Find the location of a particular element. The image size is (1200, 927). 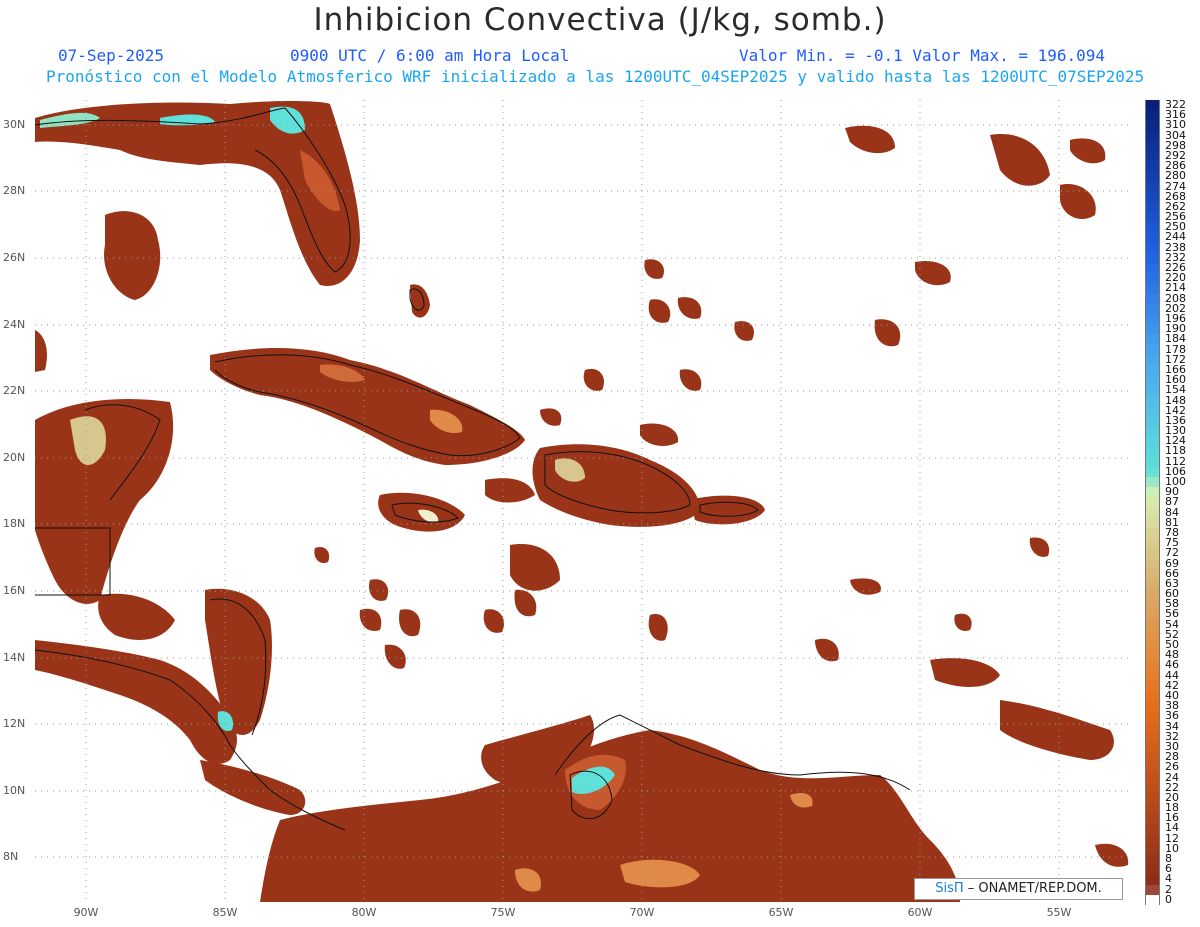

lon-label-65w: 65W is located at coordinates (781, 912).